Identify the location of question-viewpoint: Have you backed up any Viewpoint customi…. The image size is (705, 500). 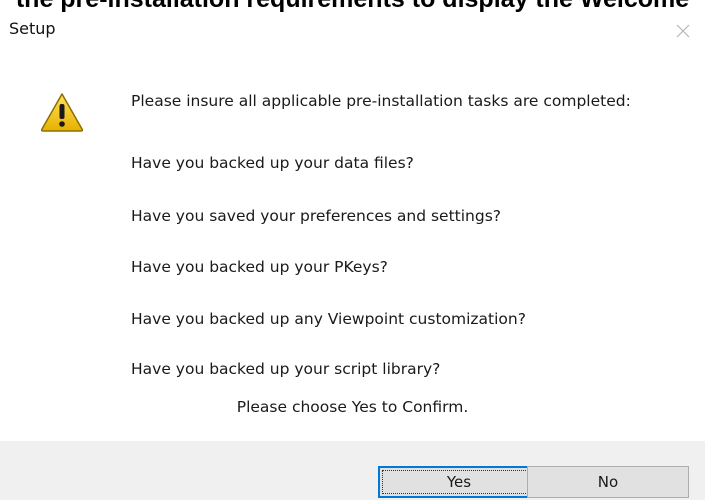
(328, 319).